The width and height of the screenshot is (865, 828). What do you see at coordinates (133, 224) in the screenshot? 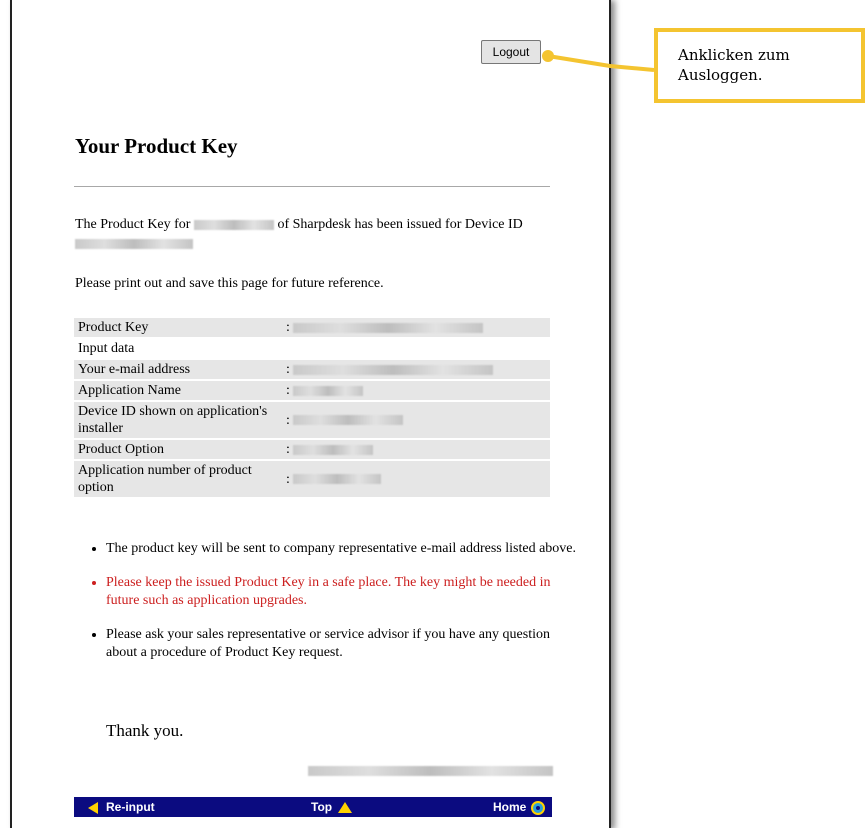
I see `intro-text-1: The Product Key for` at bounding box center [133, 224].